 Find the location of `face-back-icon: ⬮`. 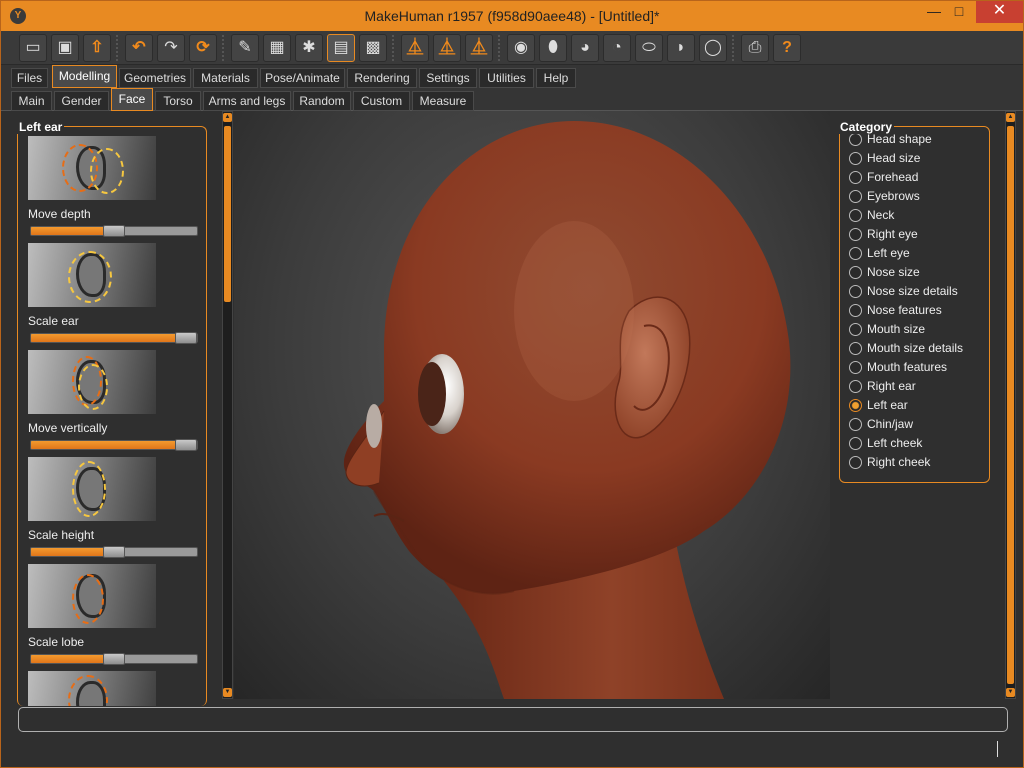

face-back-icon: ⬮ is located at coordinates (553, 48).